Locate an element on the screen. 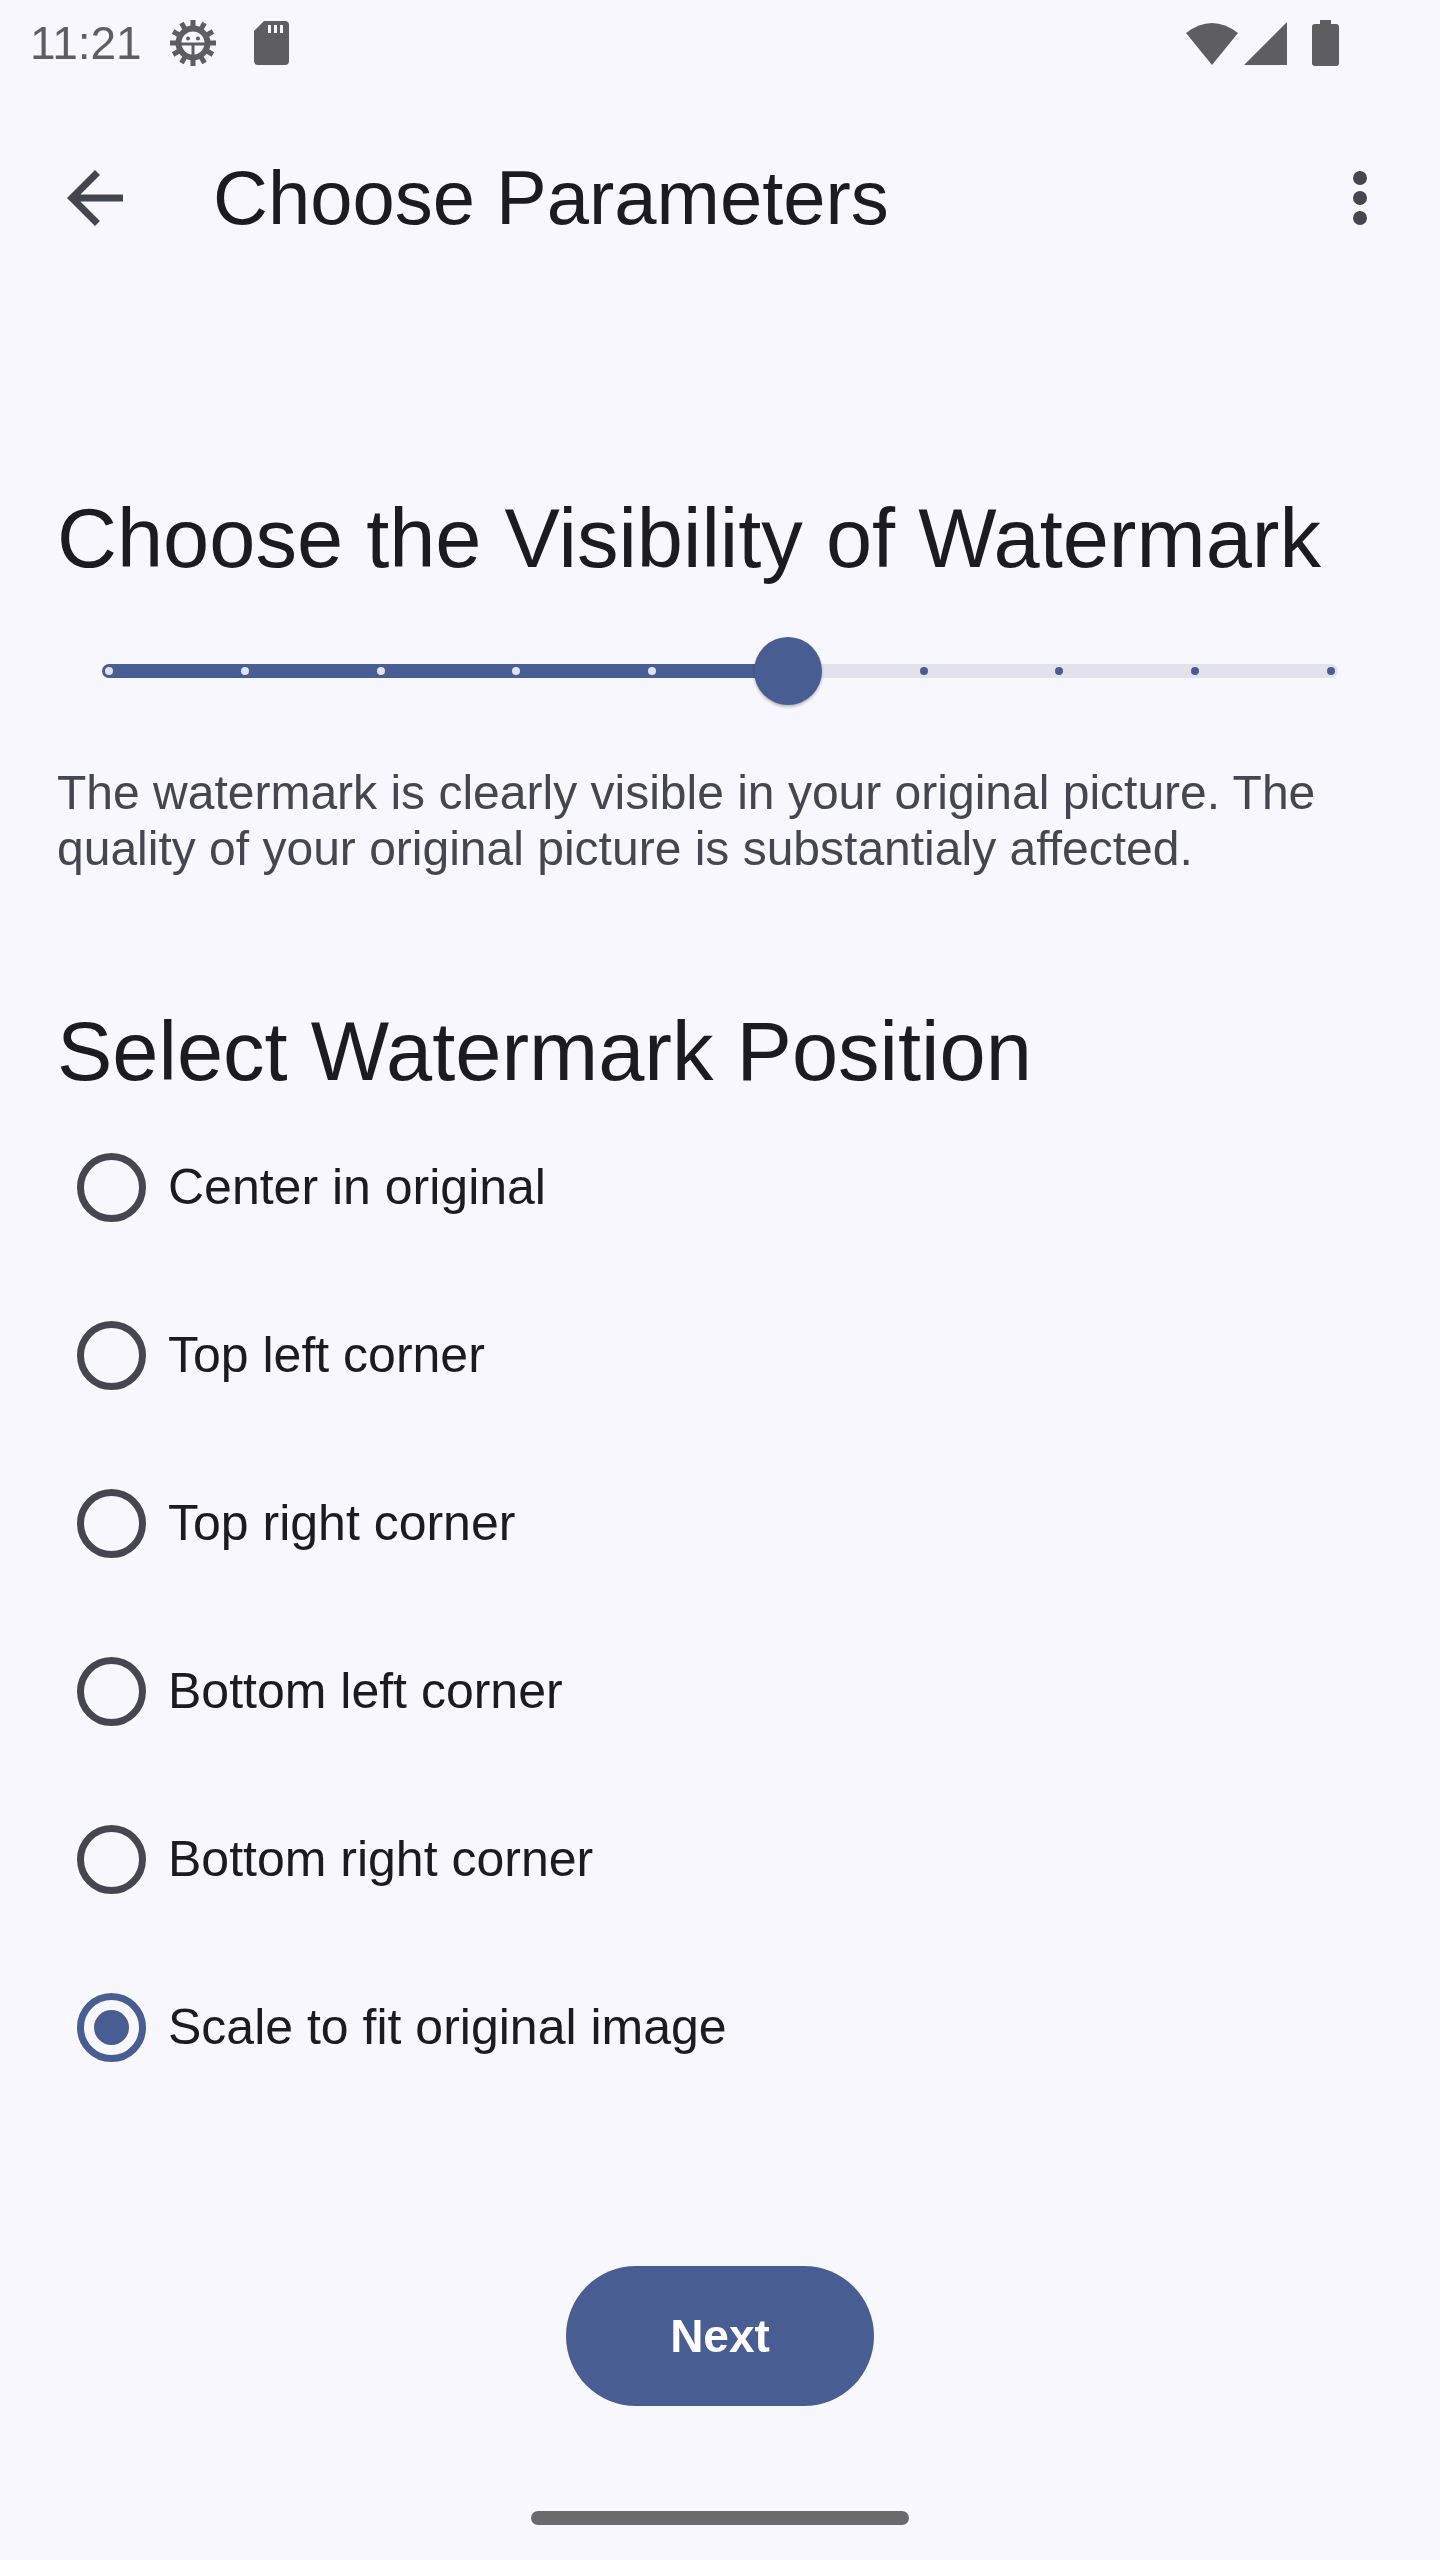 This screenshot has width=1440, height=2560. radio-label: Bottom right corner is located at coordinates (381, 1859).